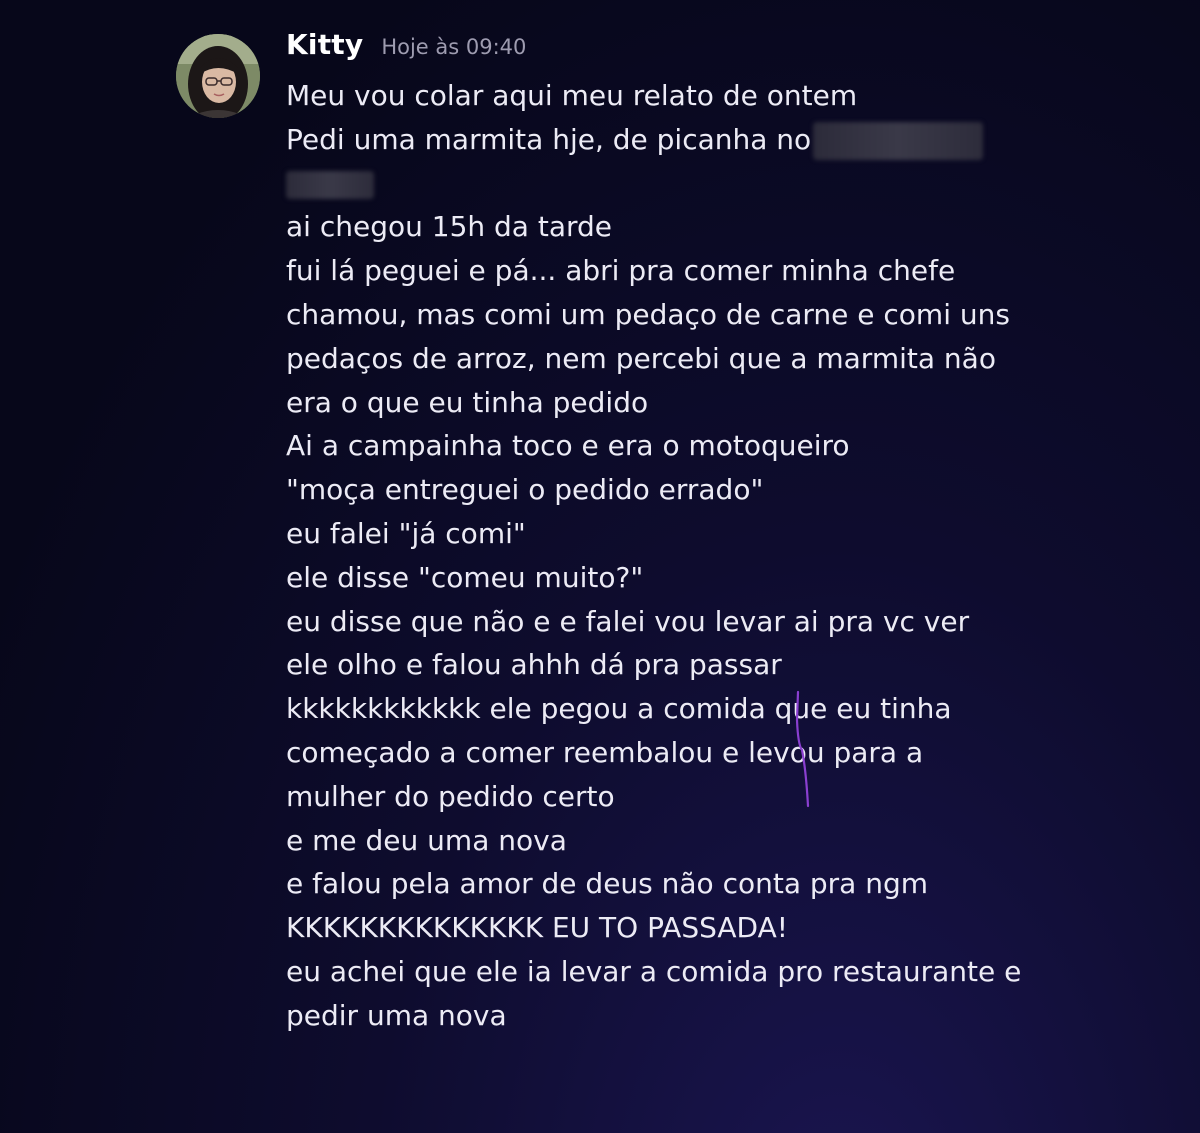  Describe the element at coordinates (534, 665) in the screenshot. I see `message-line: ele olho e falou ahhh dá pra passar` at that location.